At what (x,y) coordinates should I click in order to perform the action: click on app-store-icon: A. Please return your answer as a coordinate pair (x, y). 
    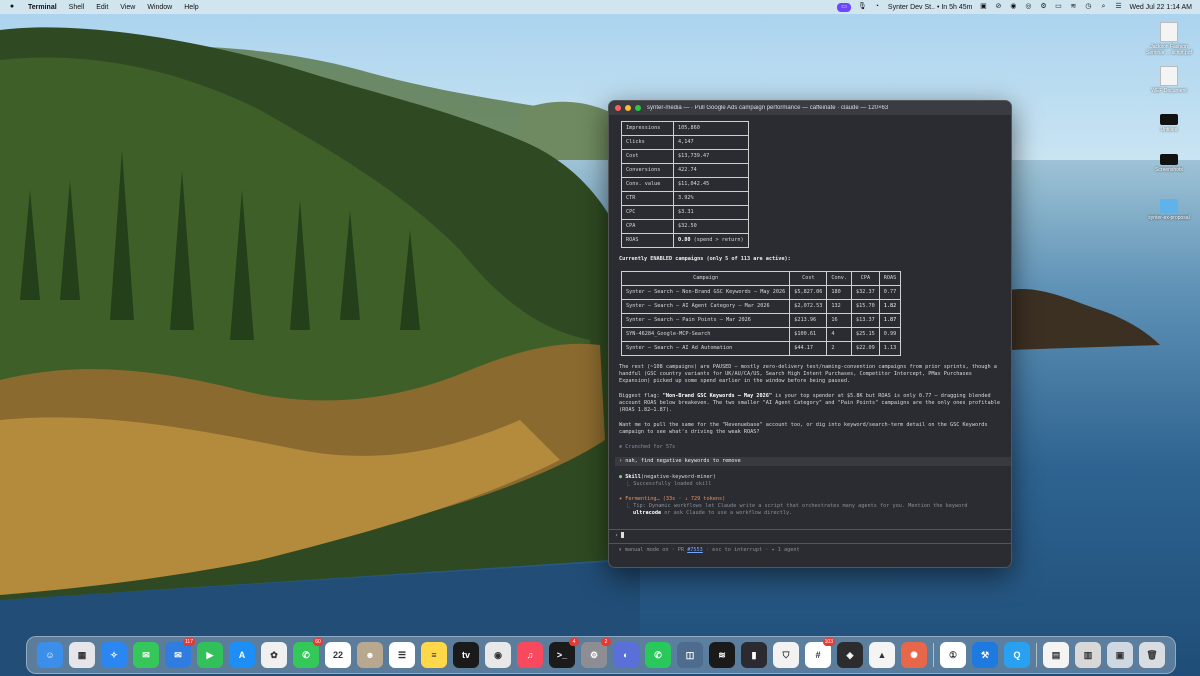
    Looking at the image, I should click on (242, 655).